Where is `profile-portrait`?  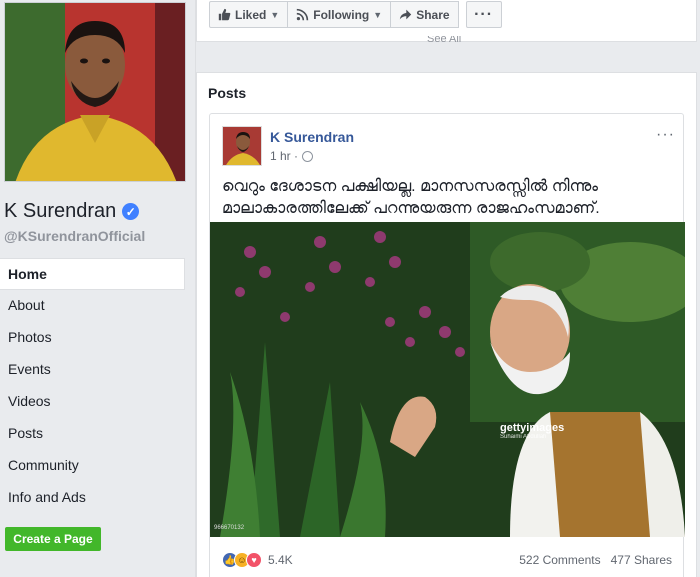
profile-portrait is located at coordinates (95, 92).